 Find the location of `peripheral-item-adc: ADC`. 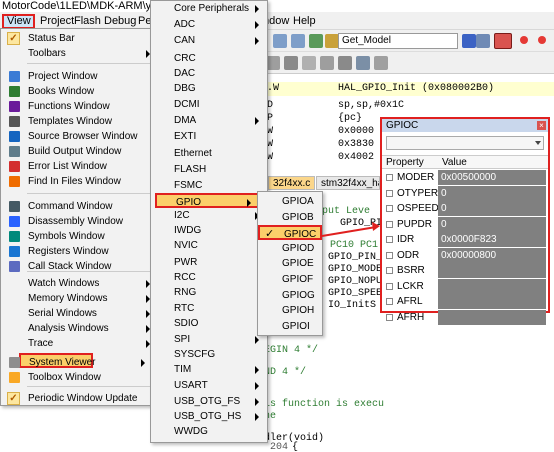

peripheral-item-adc: ADC is located at coordinates (209, 24).